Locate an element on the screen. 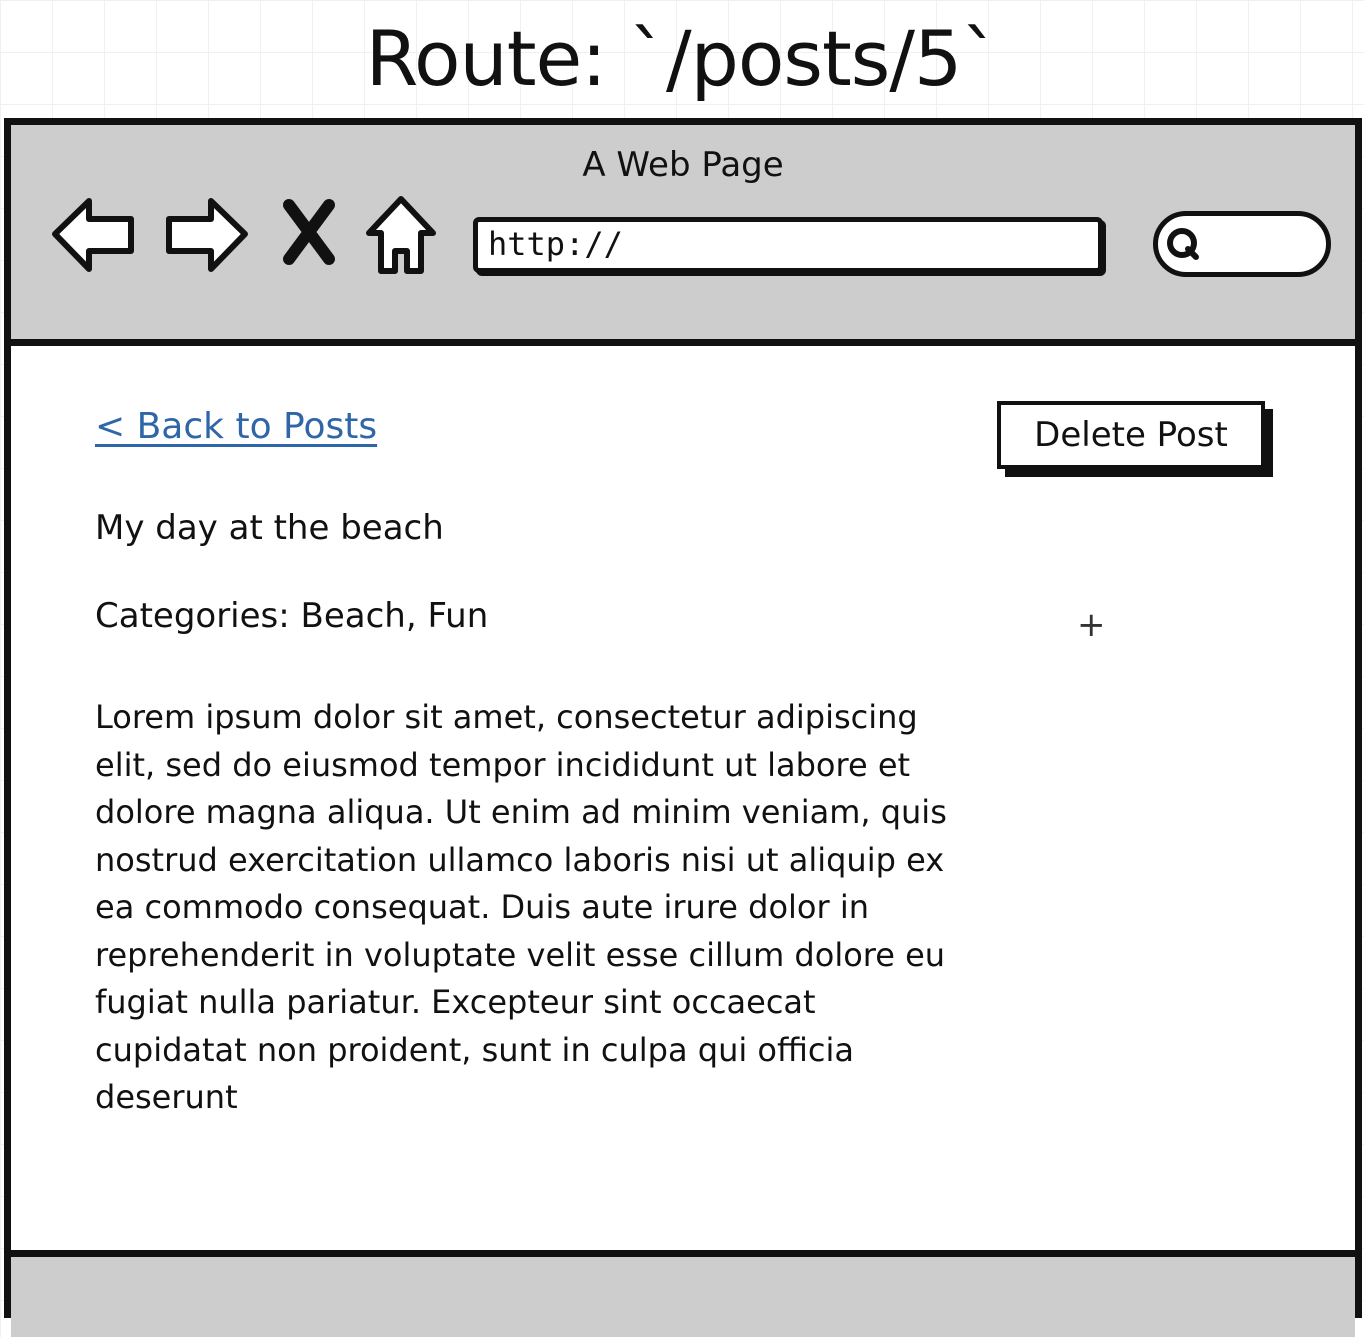 Image resolution: width=1364 pixels, height=1337 pixels. post-title: My day at the beach is located at coordinates (269, 528).